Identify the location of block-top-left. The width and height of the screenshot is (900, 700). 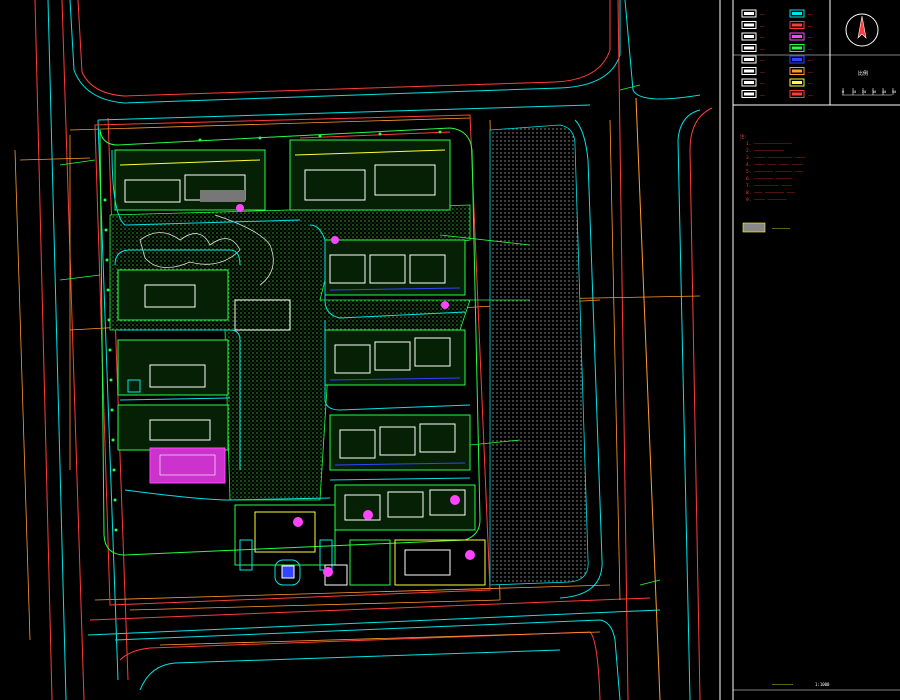
(190, 180).